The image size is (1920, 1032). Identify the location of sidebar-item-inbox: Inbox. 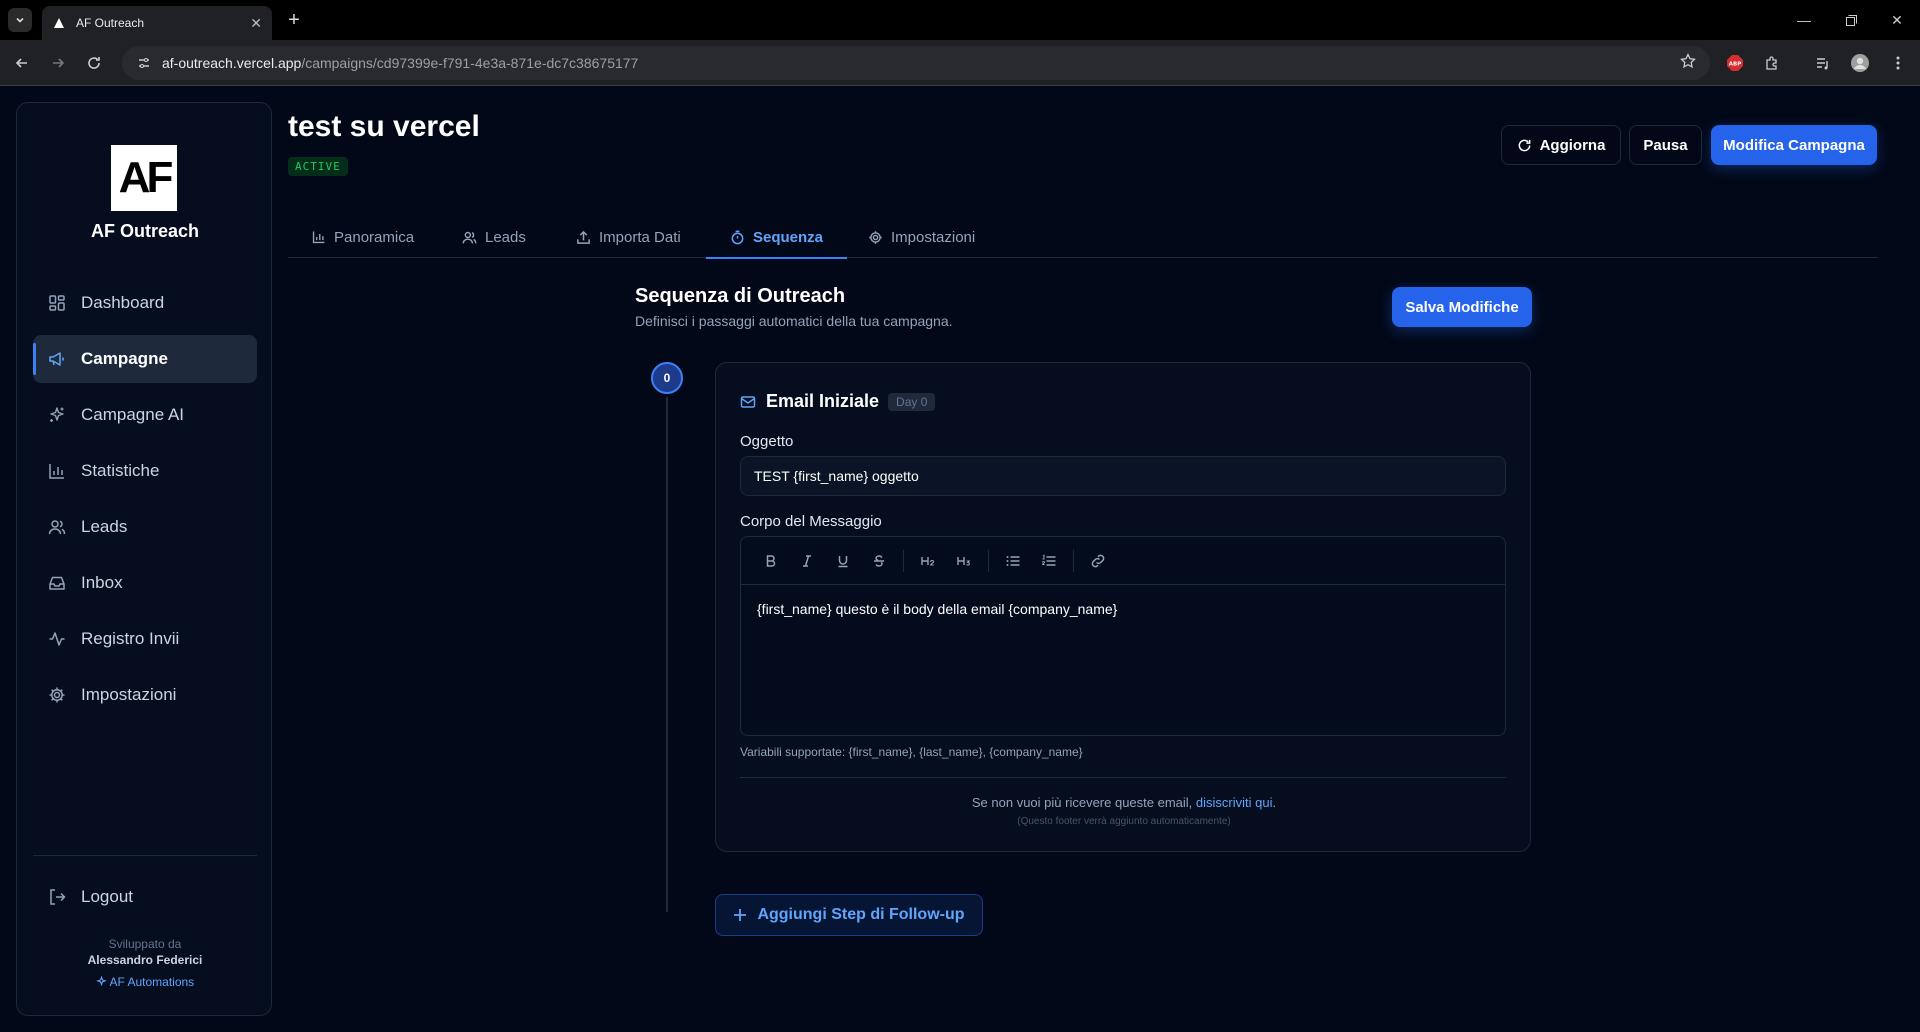
(145, 583).